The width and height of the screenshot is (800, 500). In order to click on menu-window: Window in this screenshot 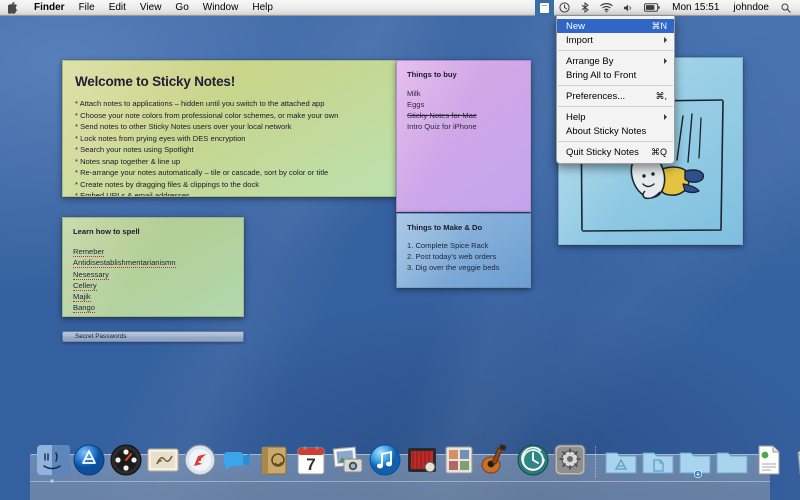, I will do `click(221, 8)`.